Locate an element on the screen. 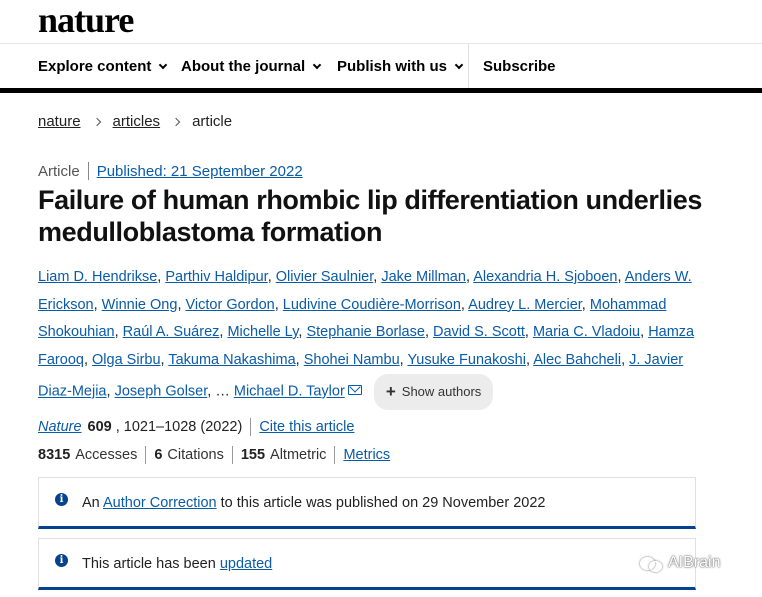 This screenshot has height=597, width=762. breadcrumb-articles: articles is located at coordinates (137, 121).